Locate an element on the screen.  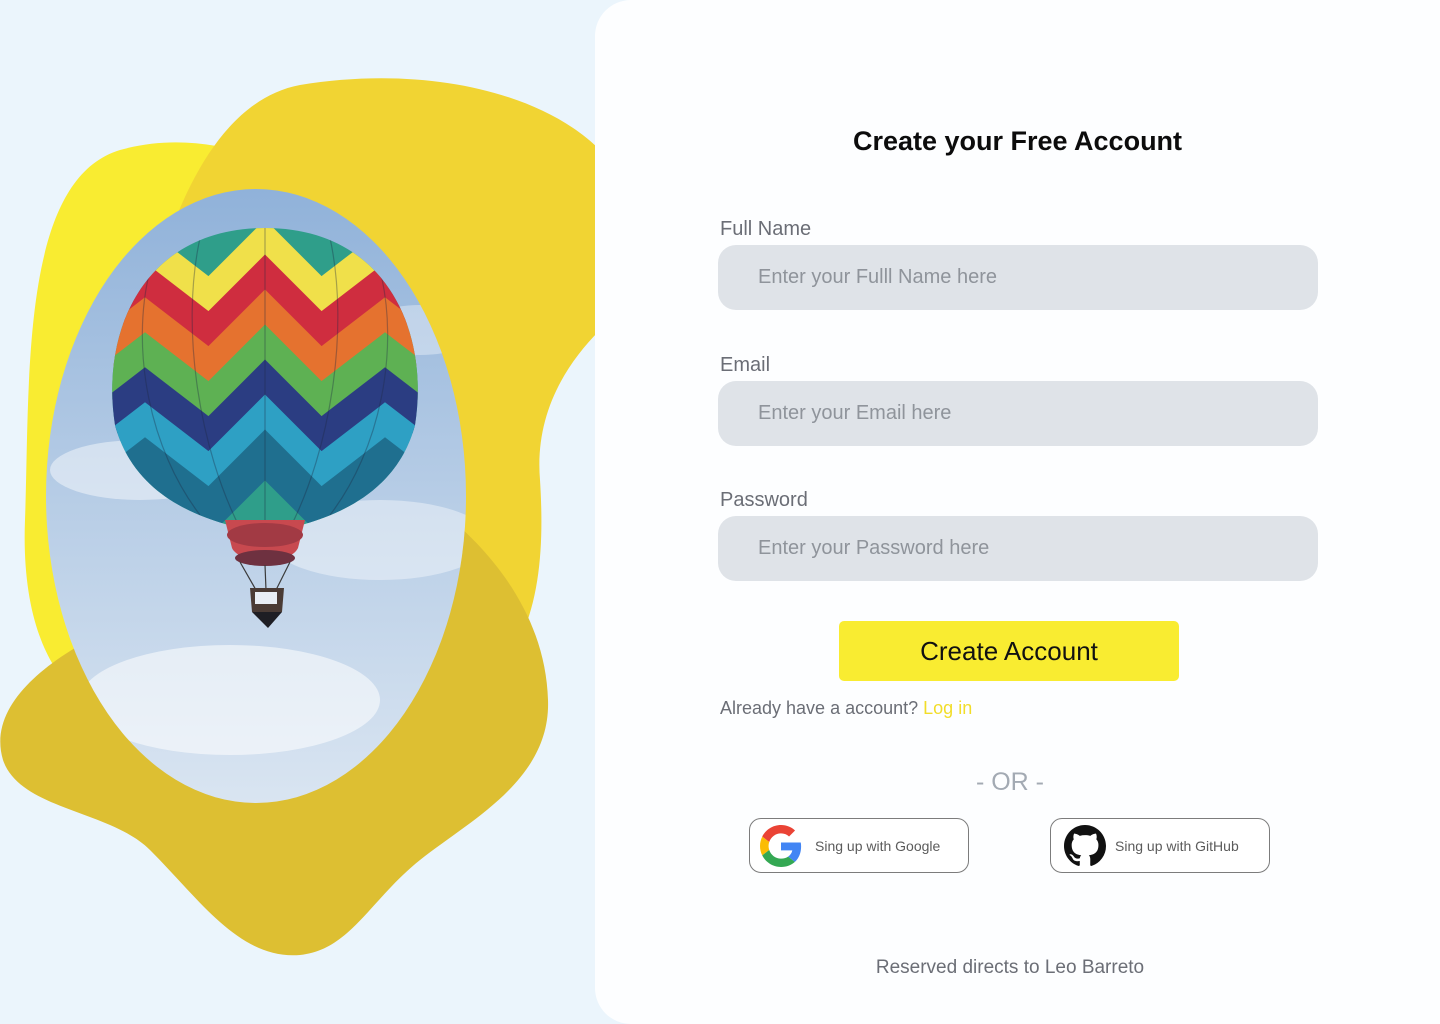
google-signup-label: Sing up with Google is located at coordinates (878, 845).